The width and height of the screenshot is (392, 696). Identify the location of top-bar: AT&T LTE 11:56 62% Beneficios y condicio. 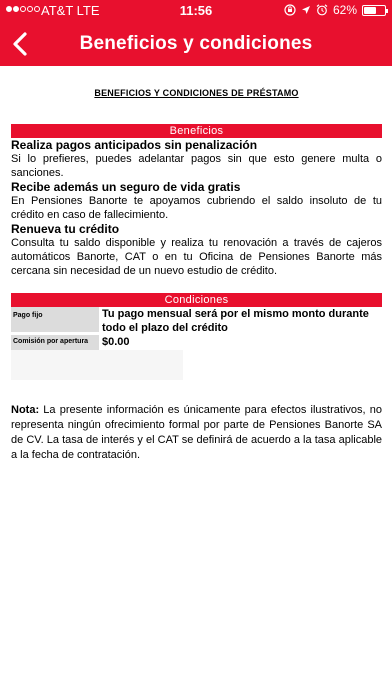
(196, 33).